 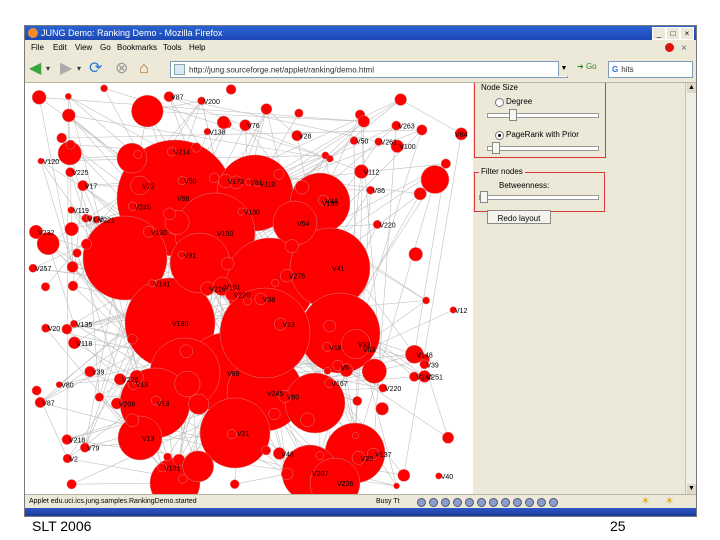 I want to click on stop-icon: ⊗, so click(x=121, y=69).